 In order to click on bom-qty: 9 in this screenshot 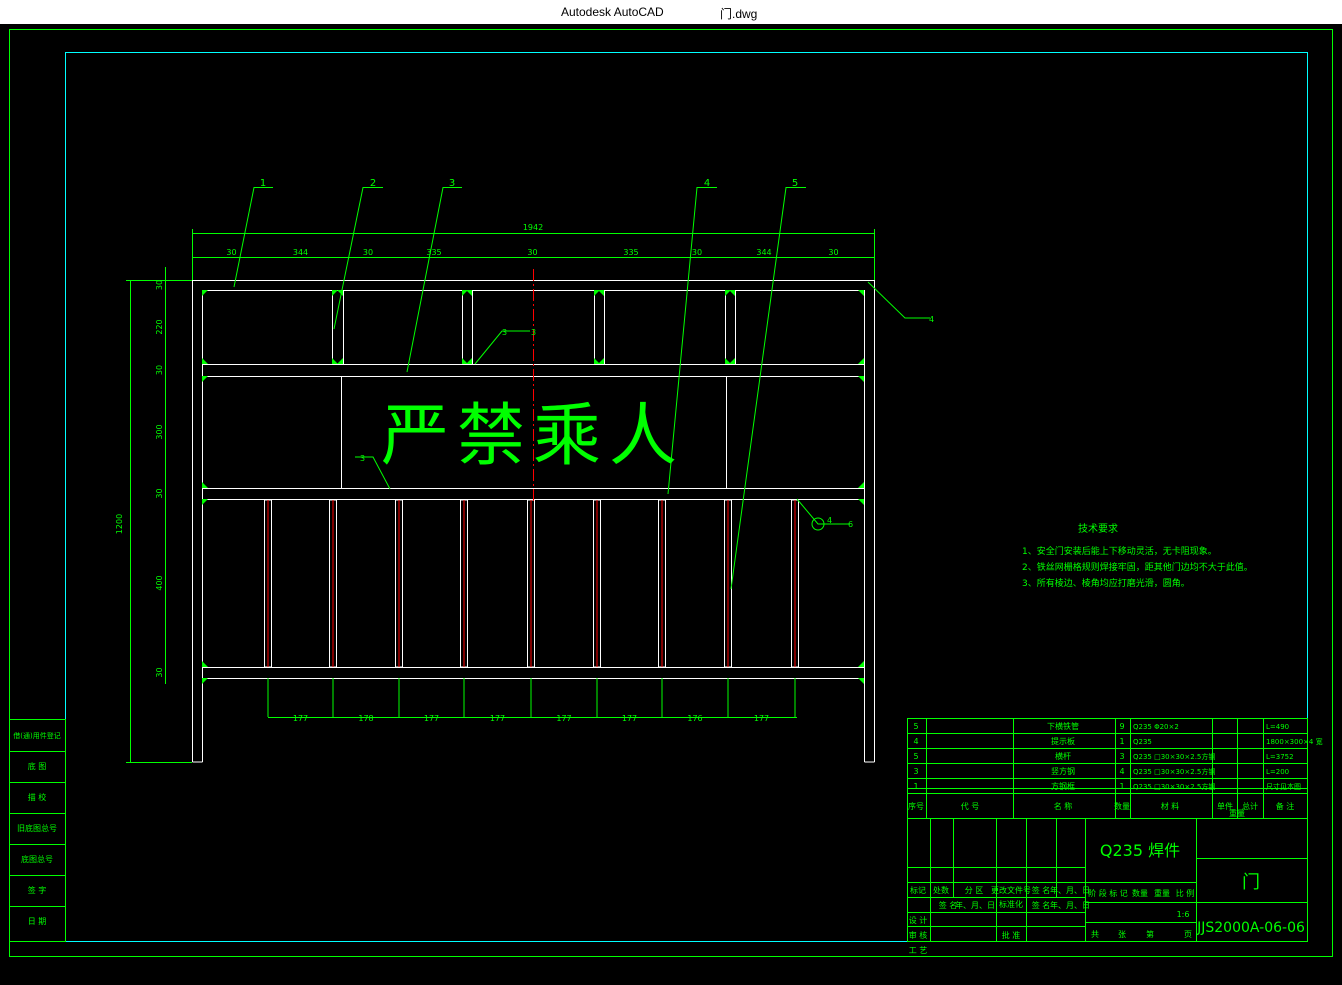, I will do `click(1121, 726)`.